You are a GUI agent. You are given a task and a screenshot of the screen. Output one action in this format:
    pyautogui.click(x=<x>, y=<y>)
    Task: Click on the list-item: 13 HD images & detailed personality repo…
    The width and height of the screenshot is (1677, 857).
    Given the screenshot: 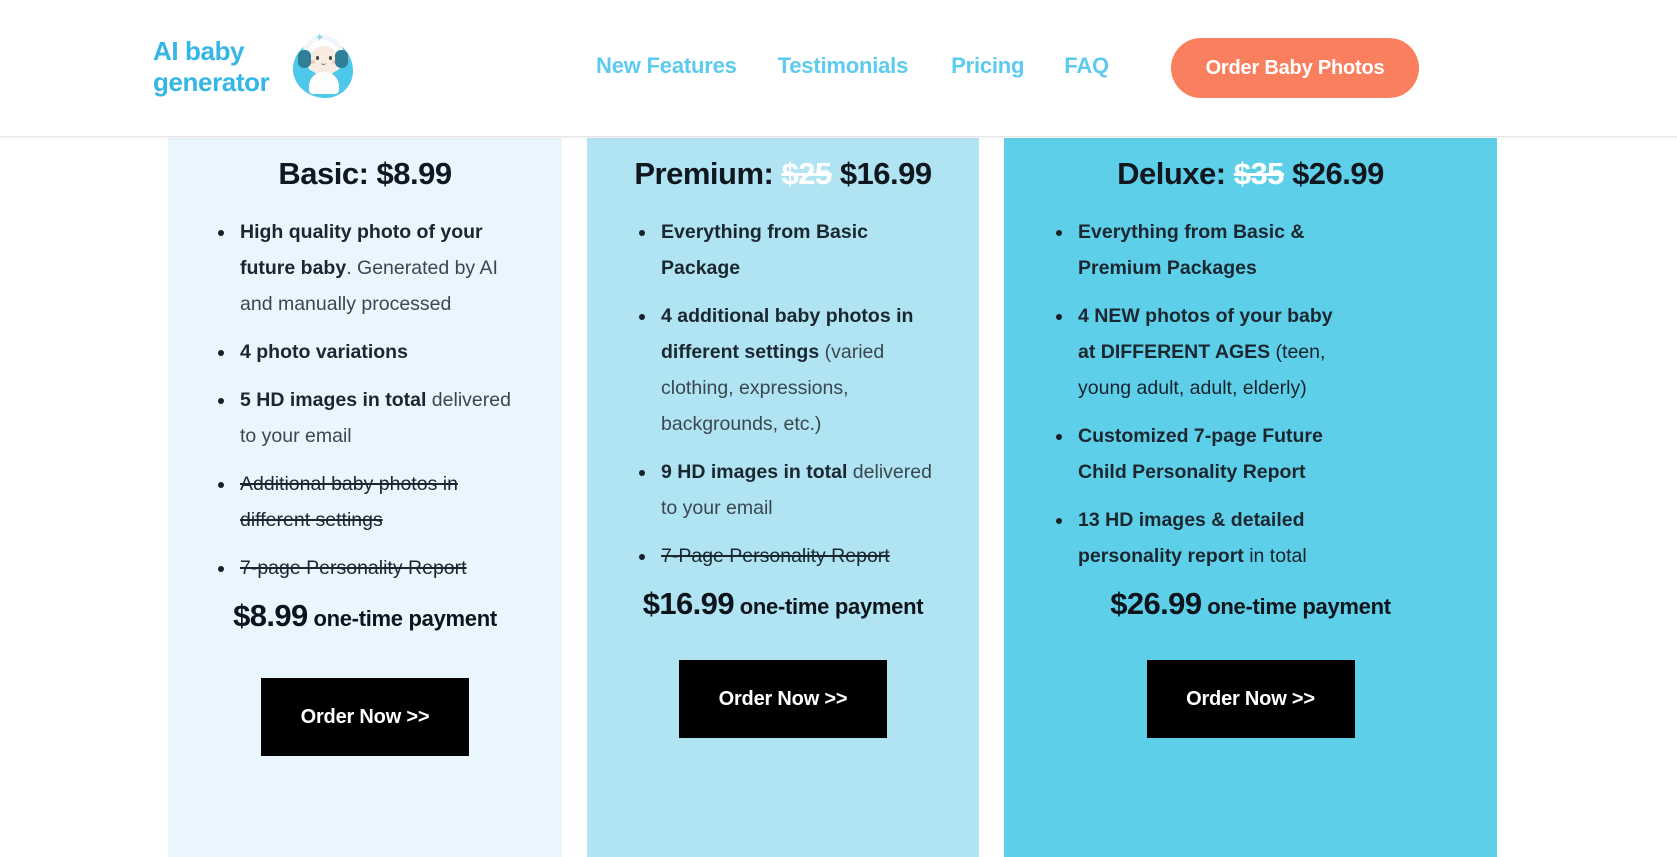 What is the action you would take?
    pyautogui.click(x=1200, y=538)
    